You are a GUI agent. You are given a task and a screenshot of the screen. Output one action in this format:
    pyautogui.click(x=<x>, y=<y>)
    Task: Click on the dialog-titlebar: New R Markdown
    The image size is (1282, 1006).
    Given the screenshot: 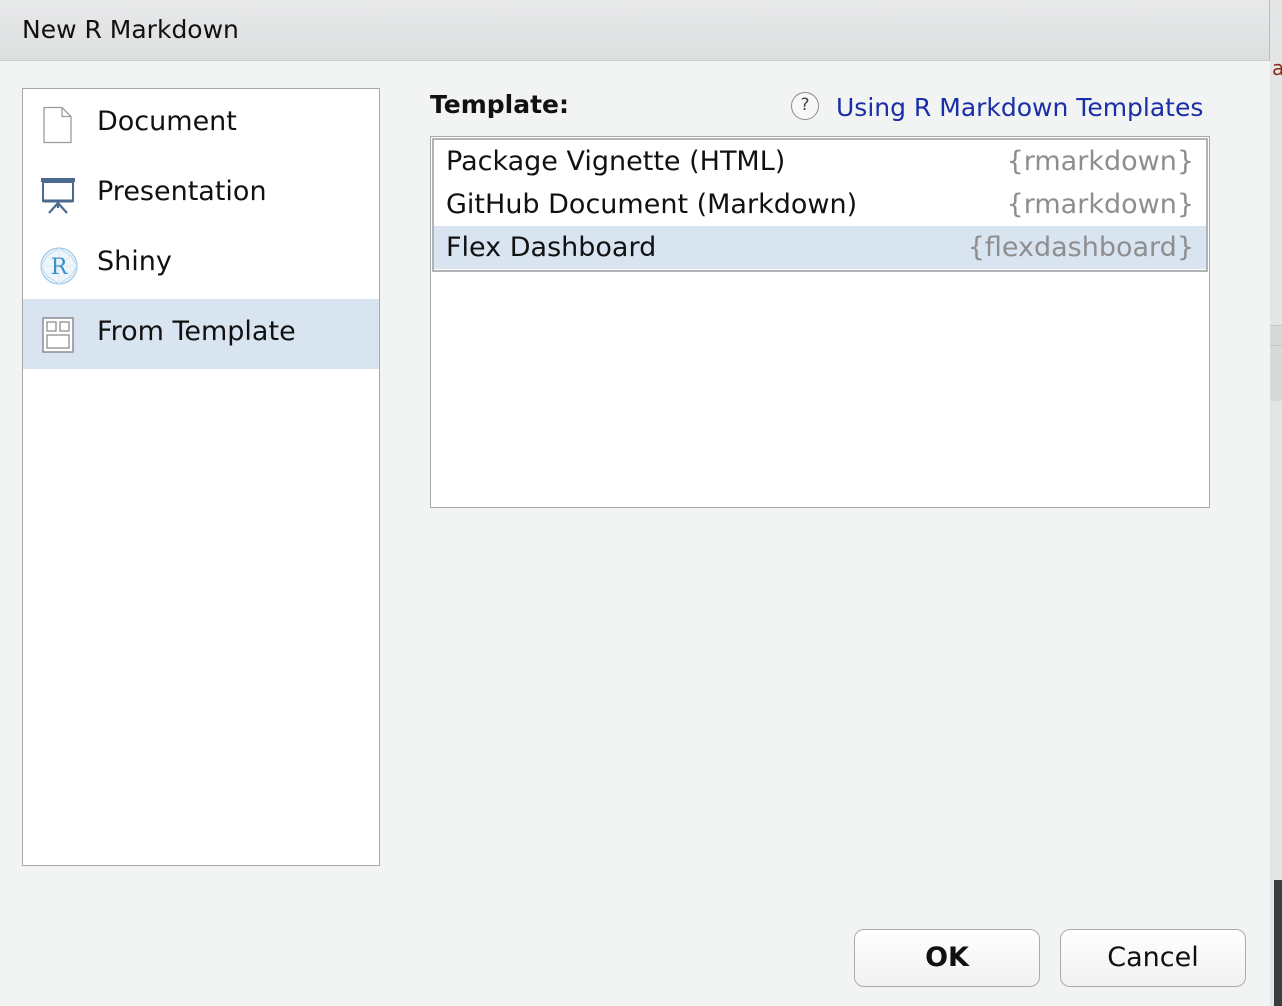 What is the action you would take?
    pyautogui.click(x=635, y=30)
    